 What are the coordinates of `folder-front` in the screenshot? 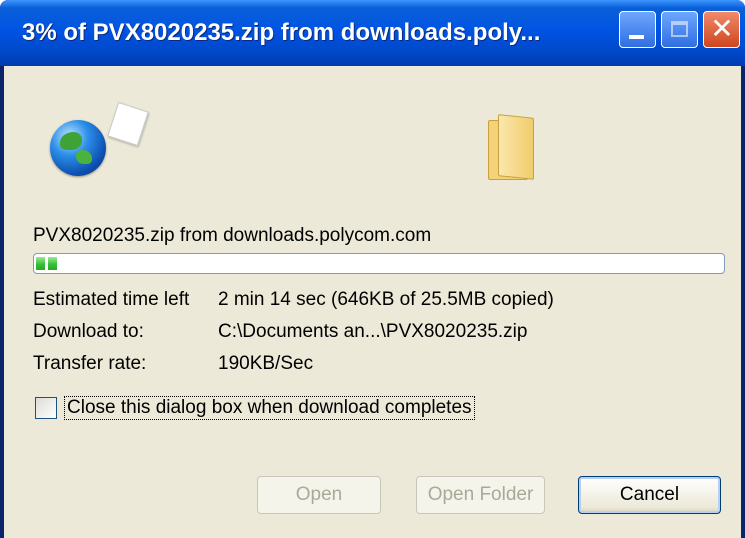 It's located at (516, 147).